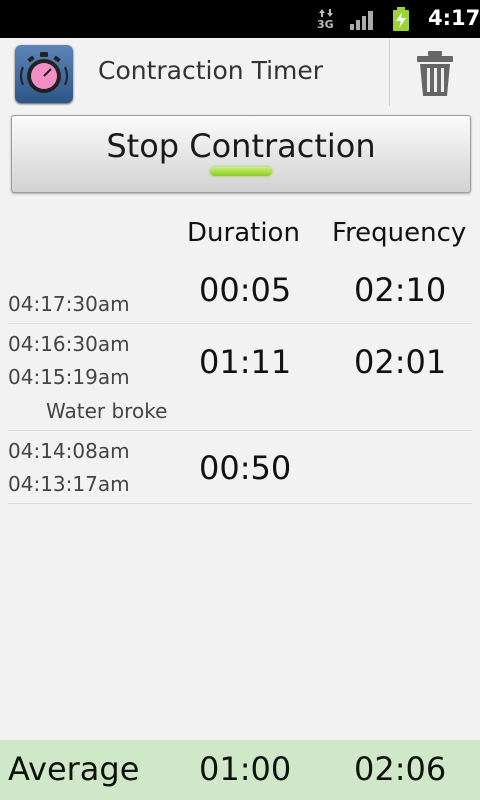  Describe the element at coordinates (435, 74) in the screenshot. I see `trash-icon` at that location.